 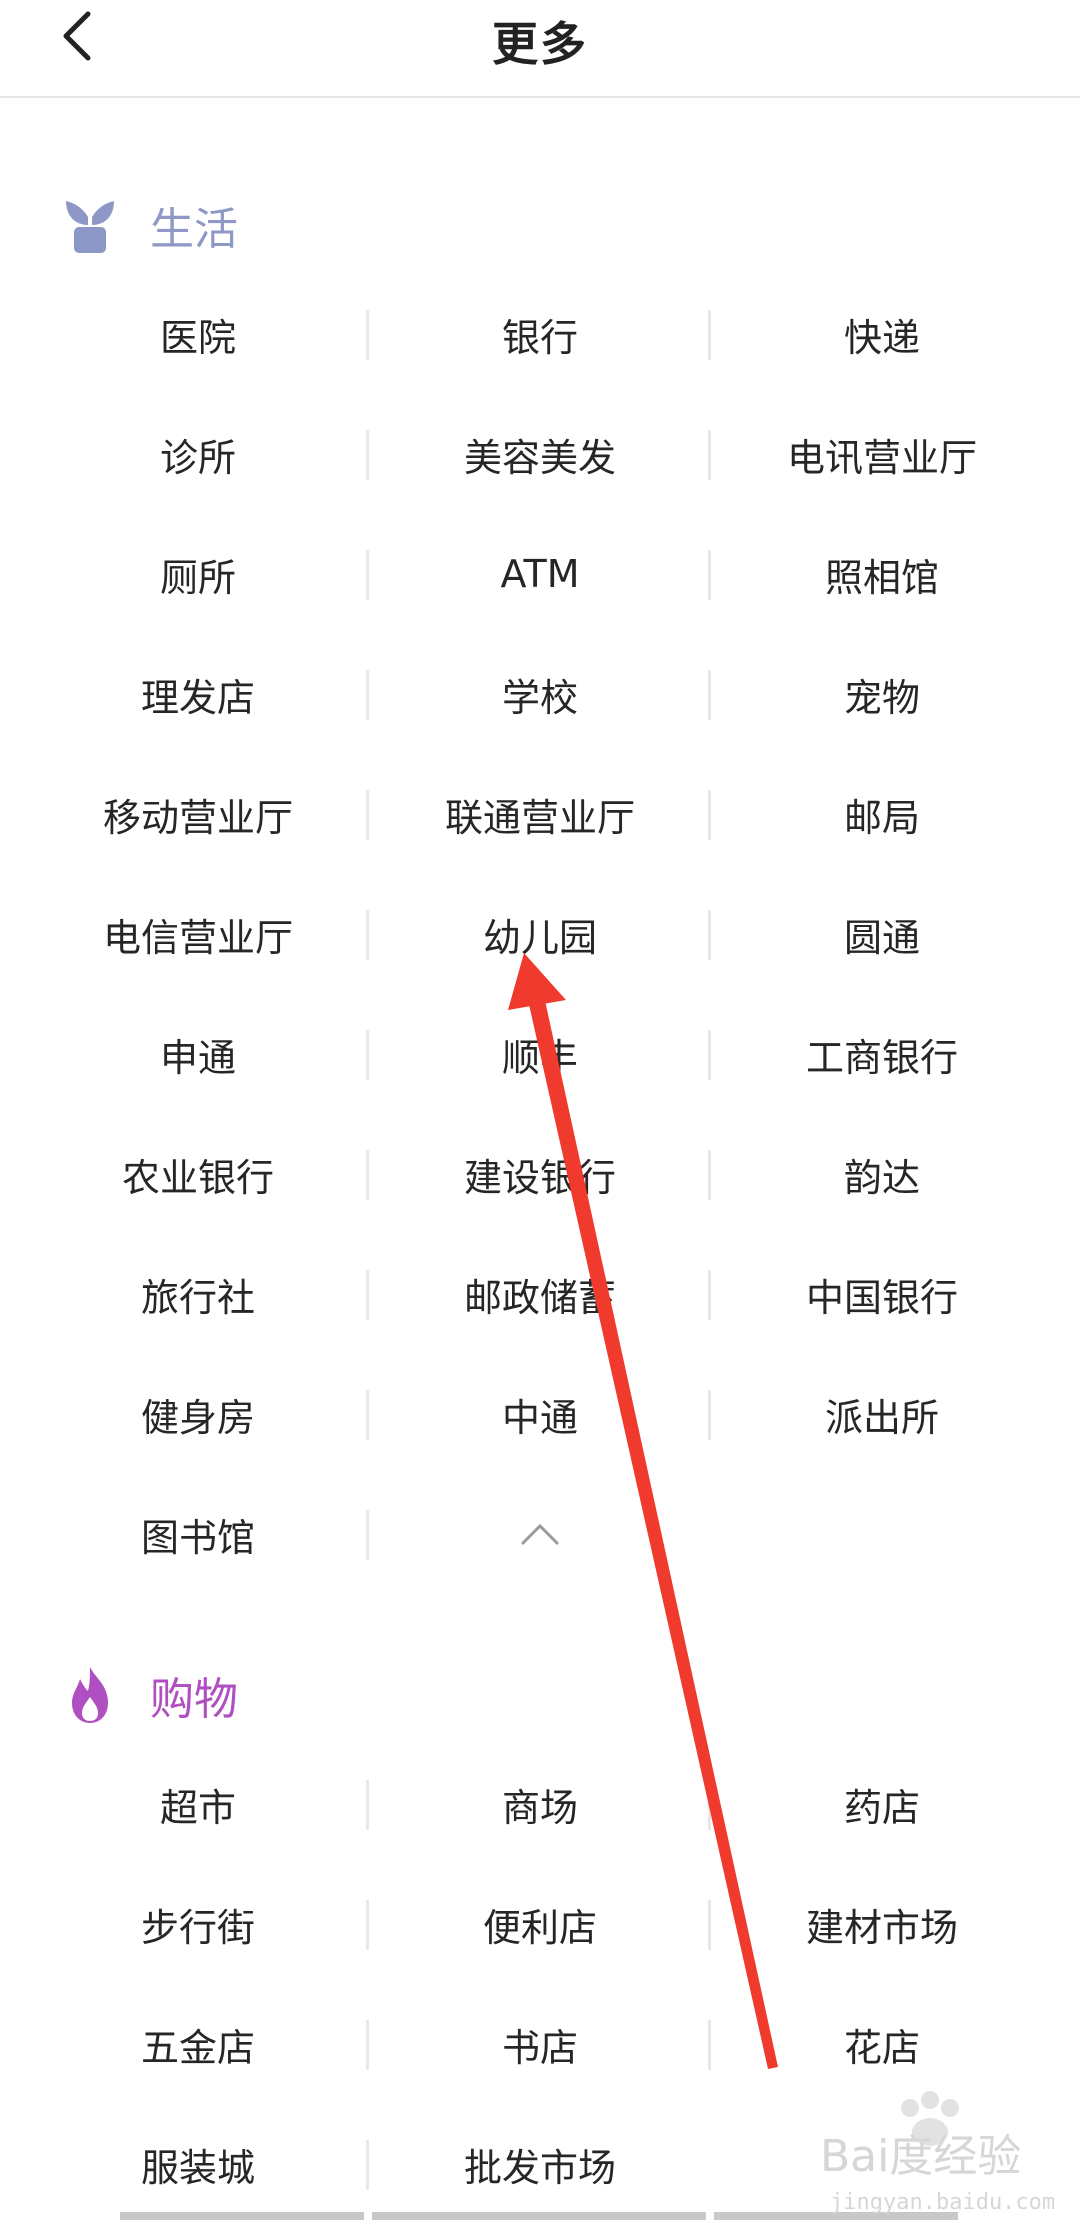 I want to click on category-item: 学校, so click(x=540, y=694).